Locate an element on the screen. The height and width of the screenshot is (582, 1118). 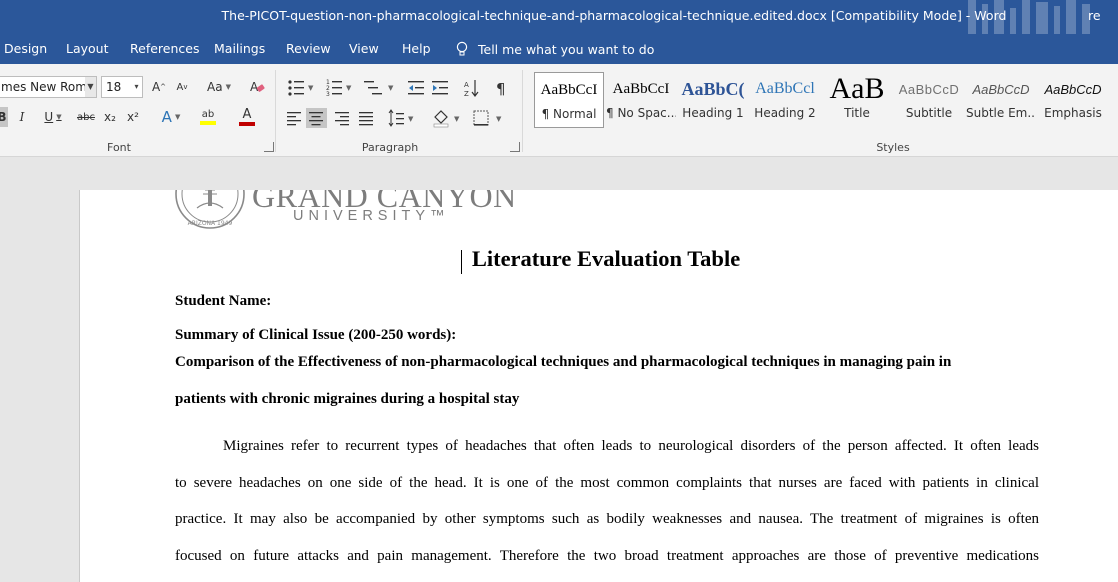
numbering-icon: 123 ▼ is located at coordinates (339, 88).